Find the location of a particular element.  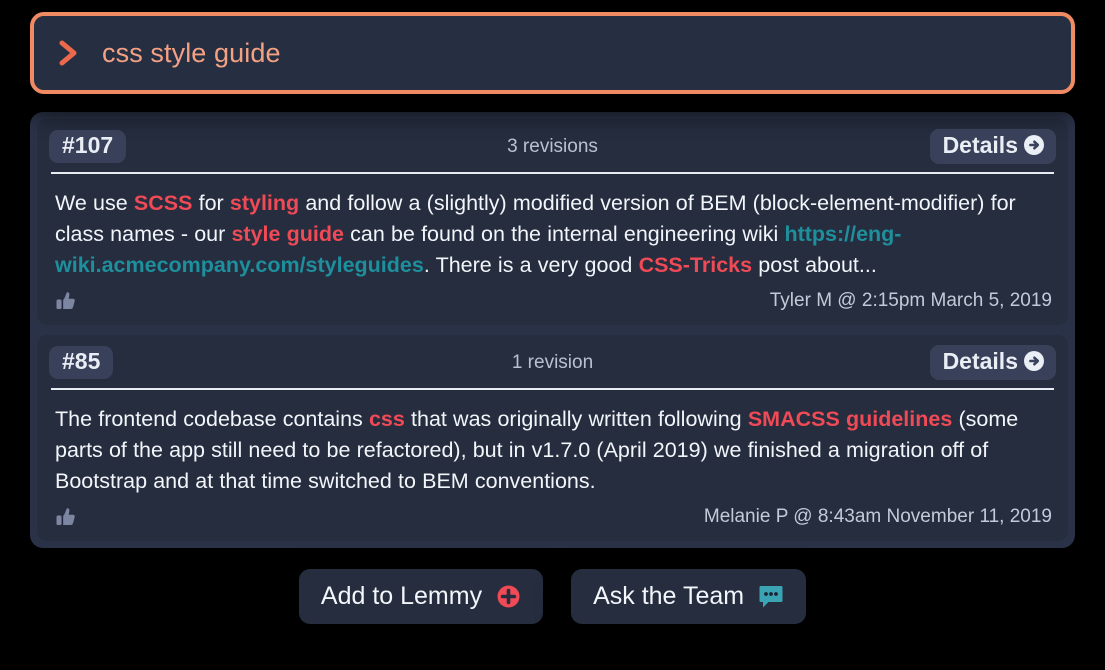

snippet-highlight: CSS-Tricks is located at coordinates (695, 265).